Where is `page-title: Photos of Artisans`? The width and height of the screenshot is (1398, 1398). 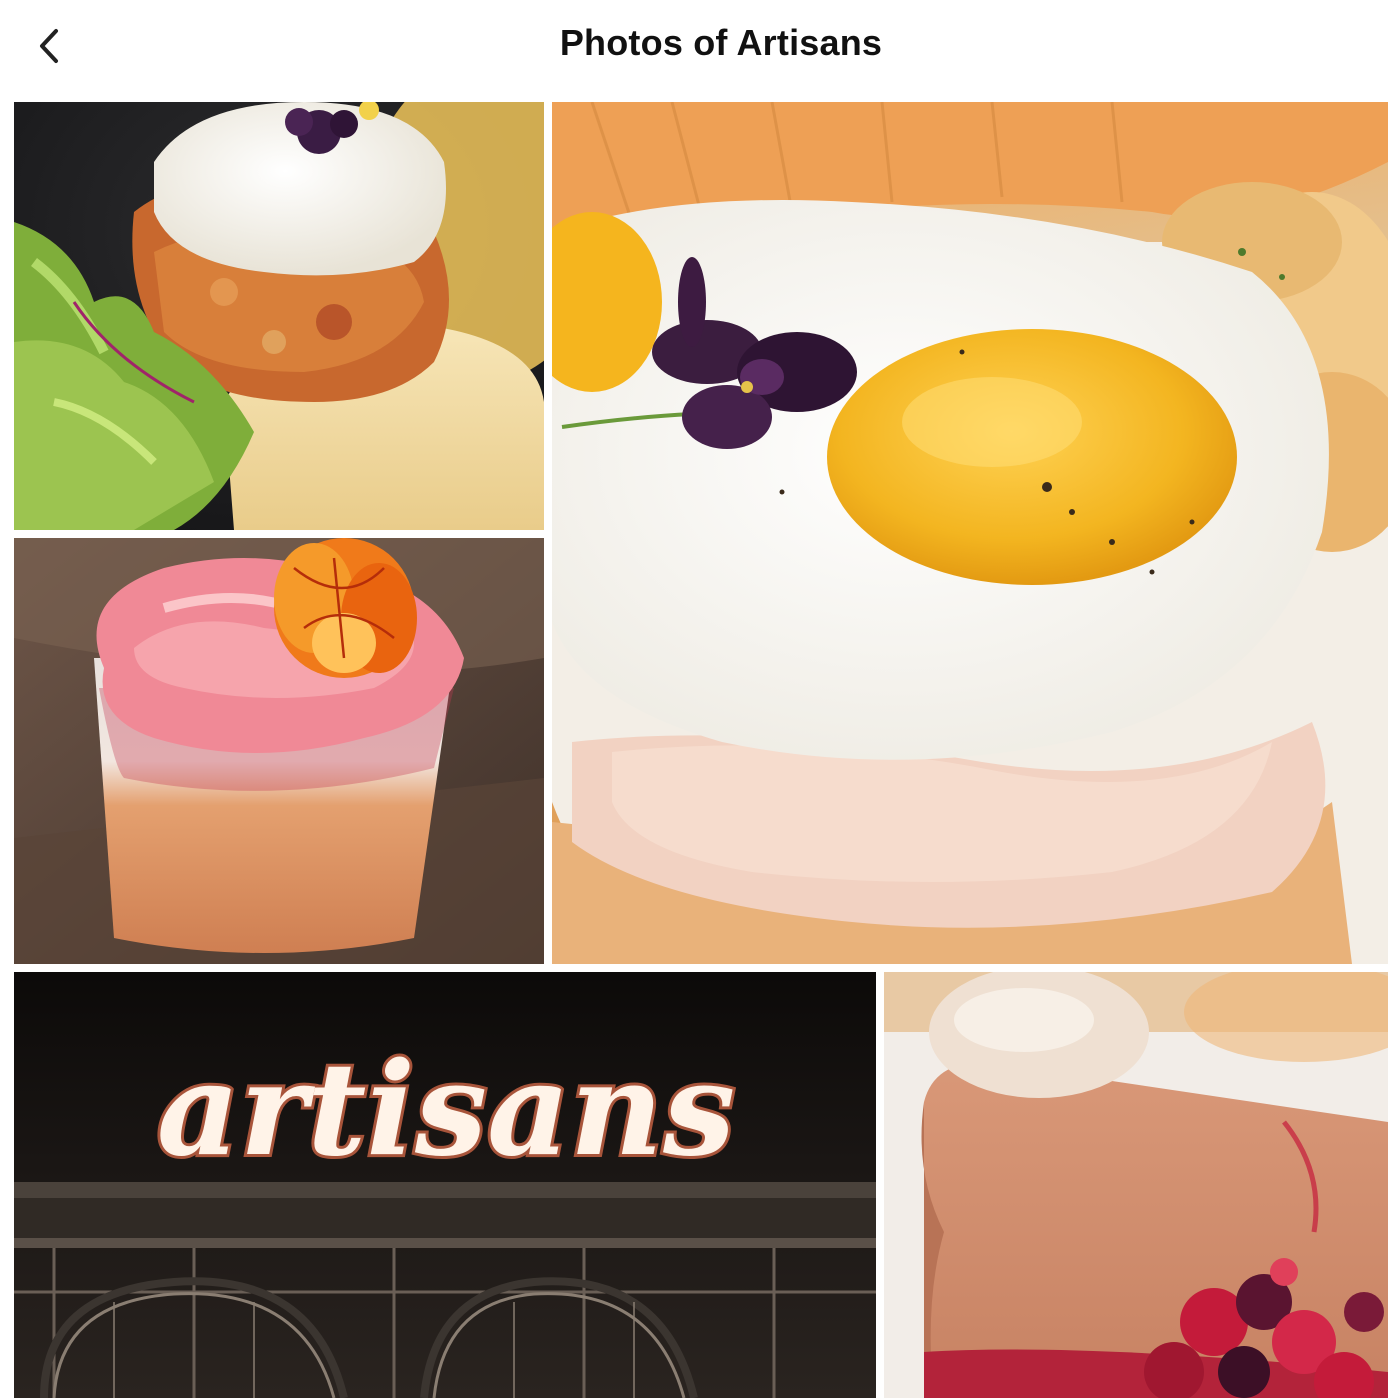
page-title: Photos of Artisans is located at coordinates (721, 42).